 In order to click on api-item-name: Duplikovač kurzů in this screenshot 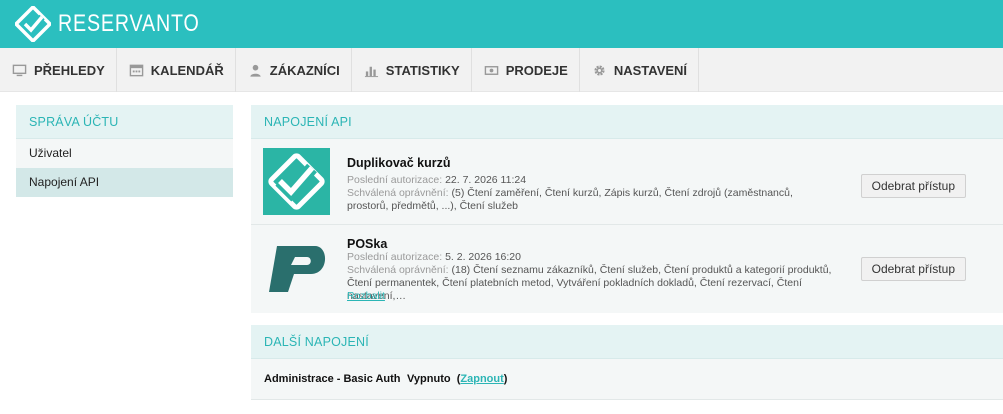, I will do `click(399, 163)`.